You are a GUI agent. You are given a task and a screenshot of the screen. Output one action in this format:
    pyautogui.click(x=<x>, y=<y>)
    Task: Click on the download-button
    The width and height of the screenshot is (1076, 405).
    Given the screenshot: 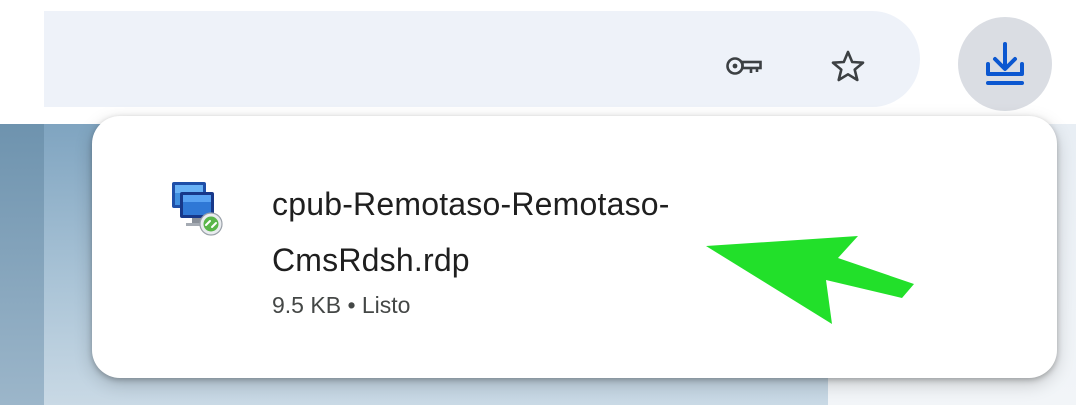 What is the action you would take?
    pyautogui.click(x=1005, y=64)
    